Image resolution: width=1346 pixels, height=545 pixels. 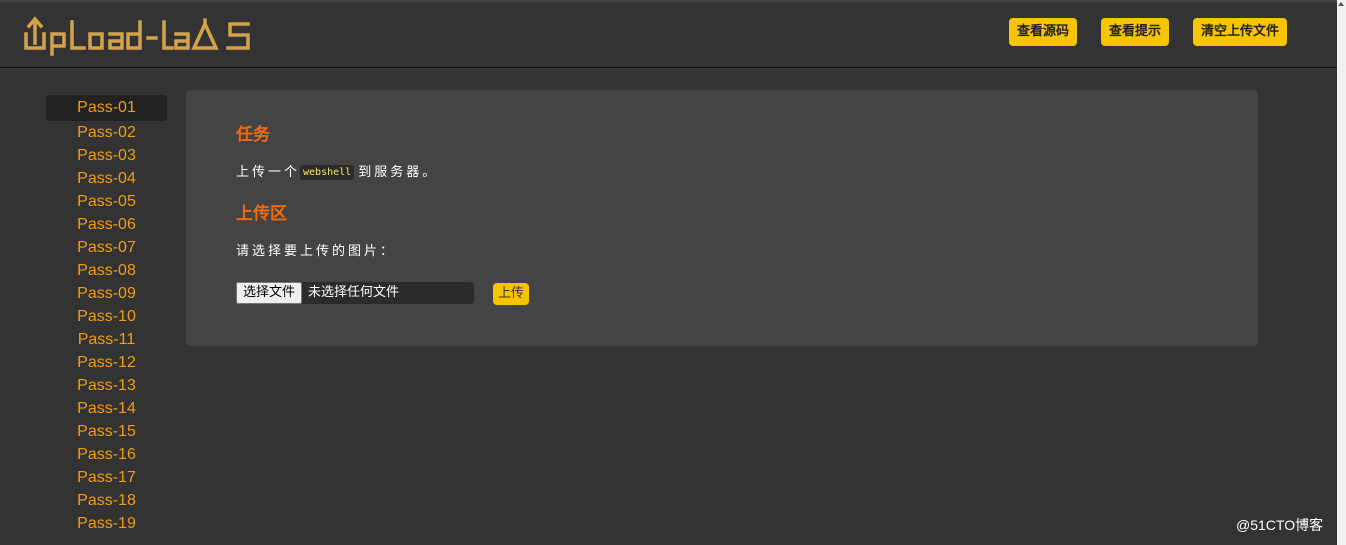 I want to click on choose-file-button: 选择文件, so click(x=269, y=293).